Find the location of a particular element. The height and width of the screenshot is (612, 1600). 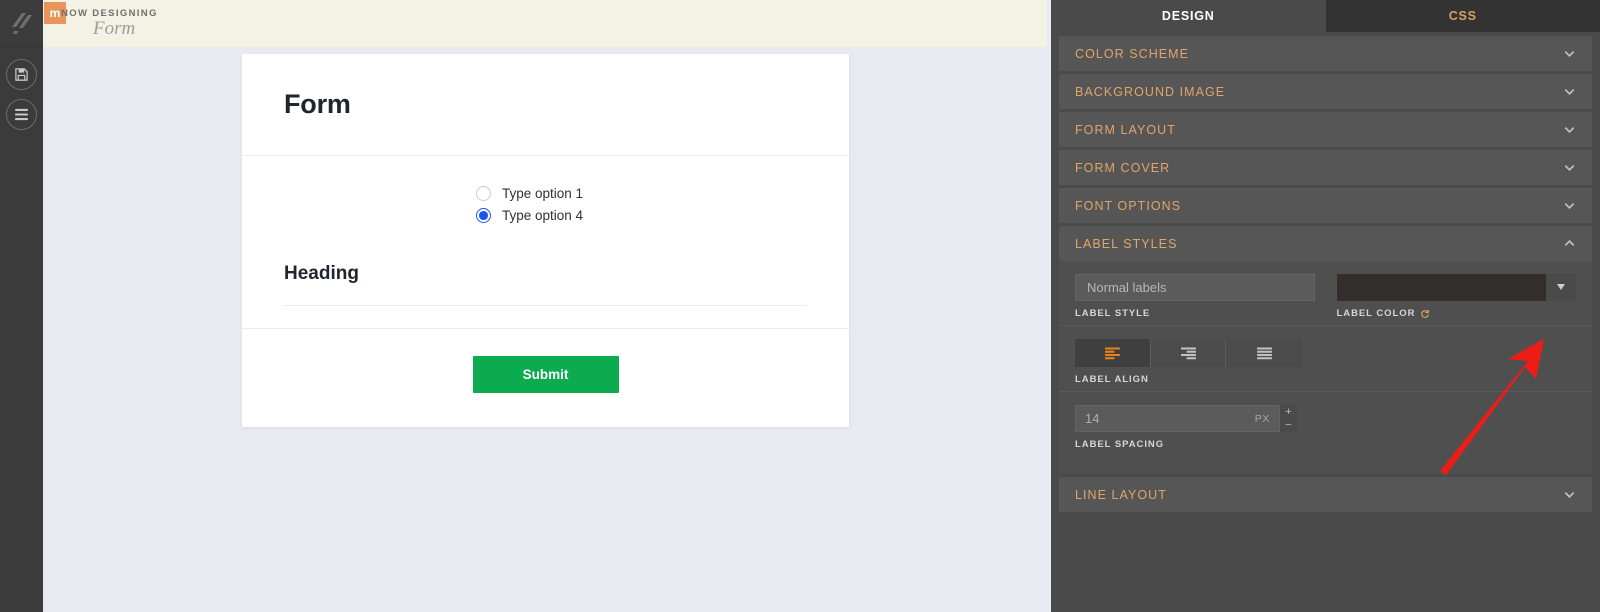

save-button is located at coordinates (21, 74).